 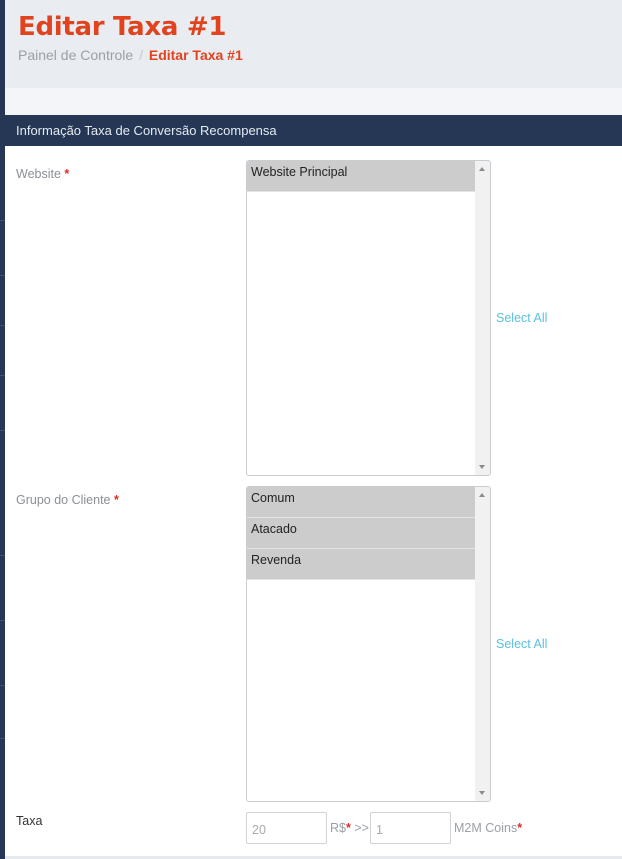 What do you see at coordinates (482, 318) in the screenshot?
I see `website-scrollbar` at bounding box center [482, 318].